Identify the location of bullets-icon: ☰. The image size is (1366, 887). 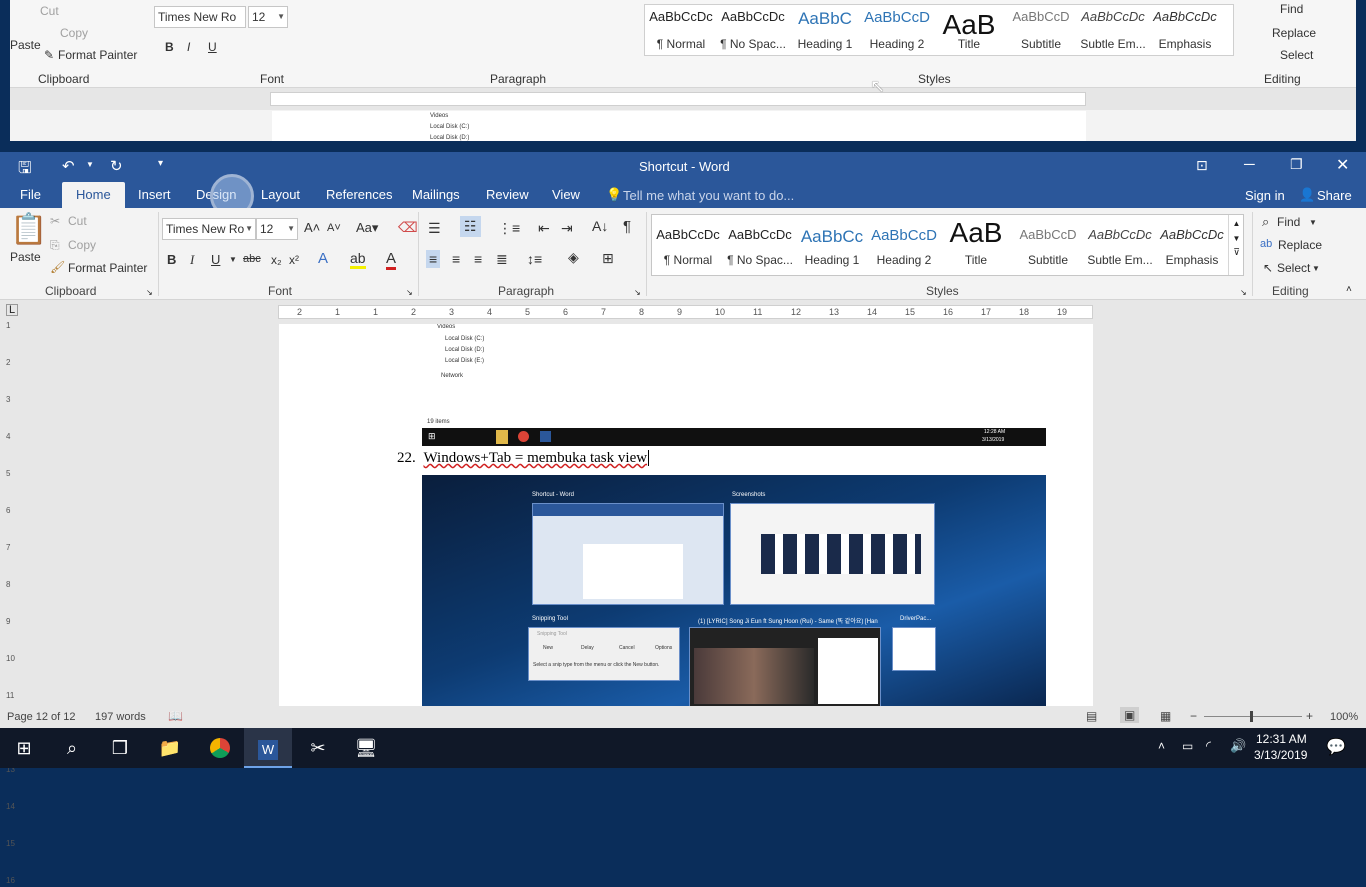
(434, 228).